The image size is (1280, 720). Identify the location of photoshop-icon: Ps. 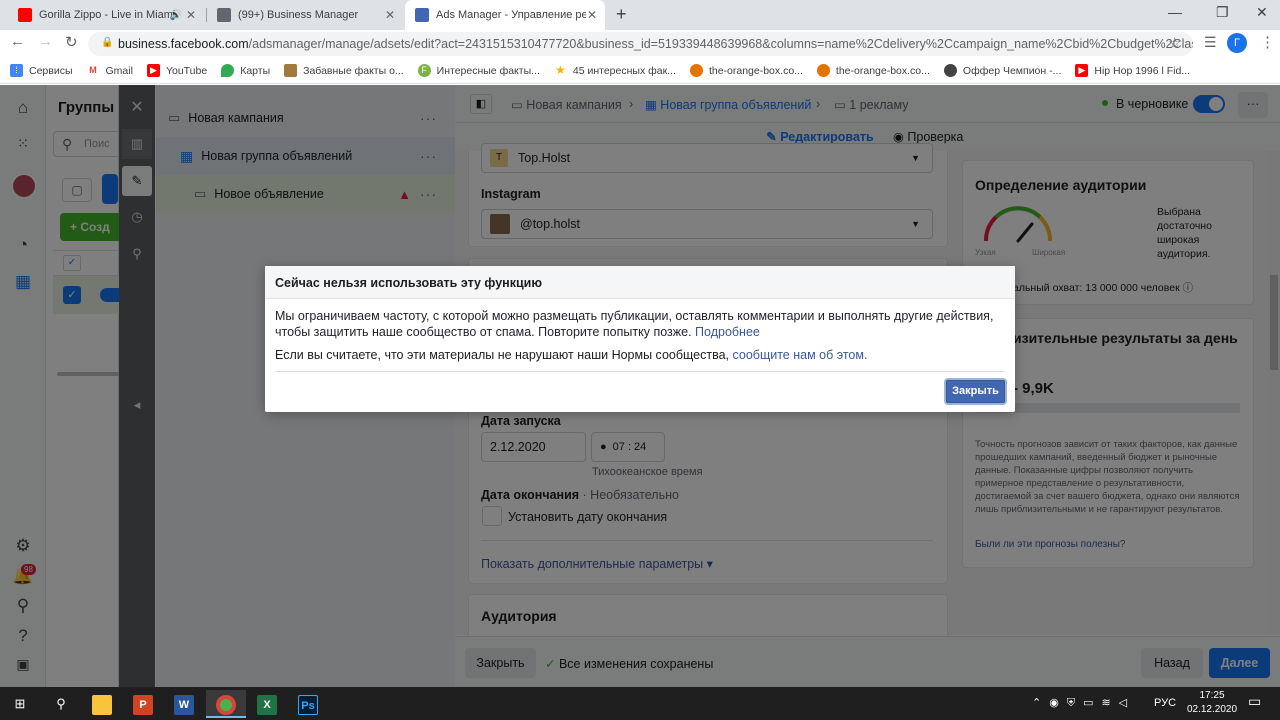
(308, 704).